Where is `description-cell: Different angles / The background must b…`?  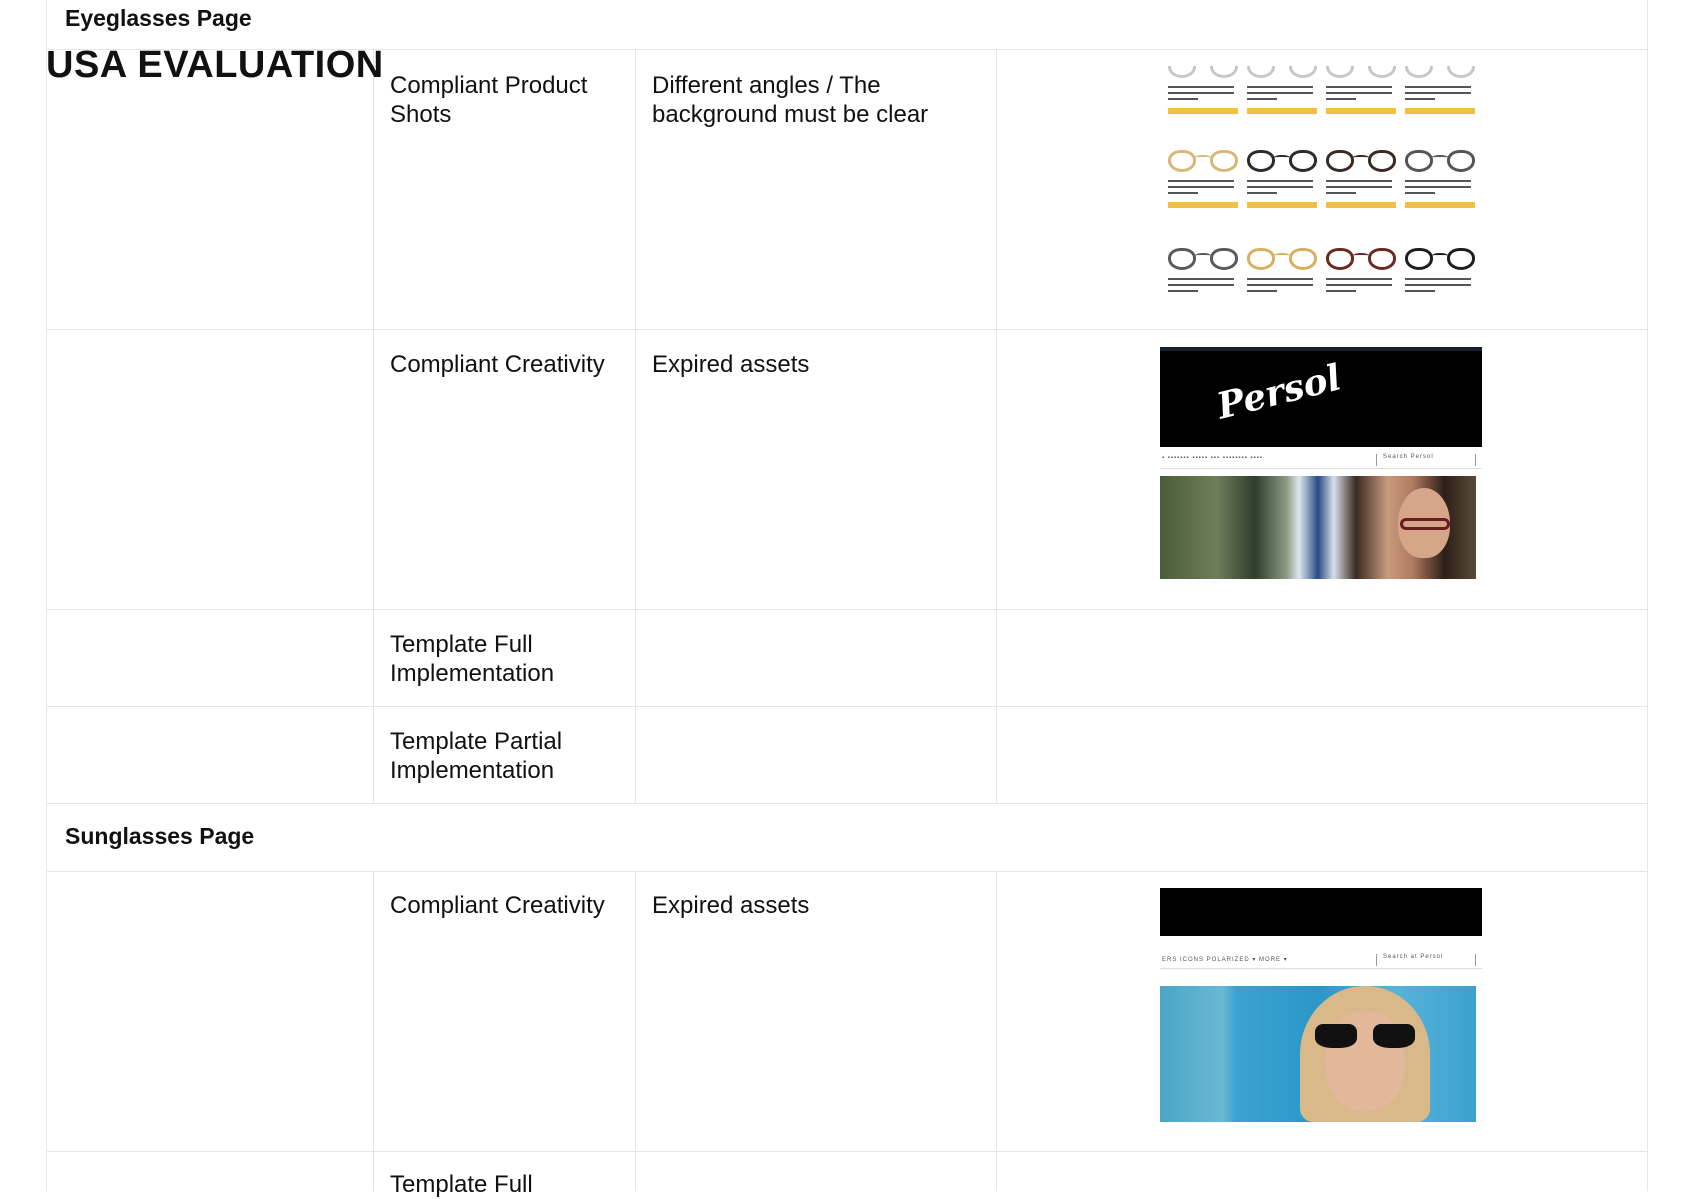 description-cell: Different angles / The background must b… is located at coordinates (790, 100).